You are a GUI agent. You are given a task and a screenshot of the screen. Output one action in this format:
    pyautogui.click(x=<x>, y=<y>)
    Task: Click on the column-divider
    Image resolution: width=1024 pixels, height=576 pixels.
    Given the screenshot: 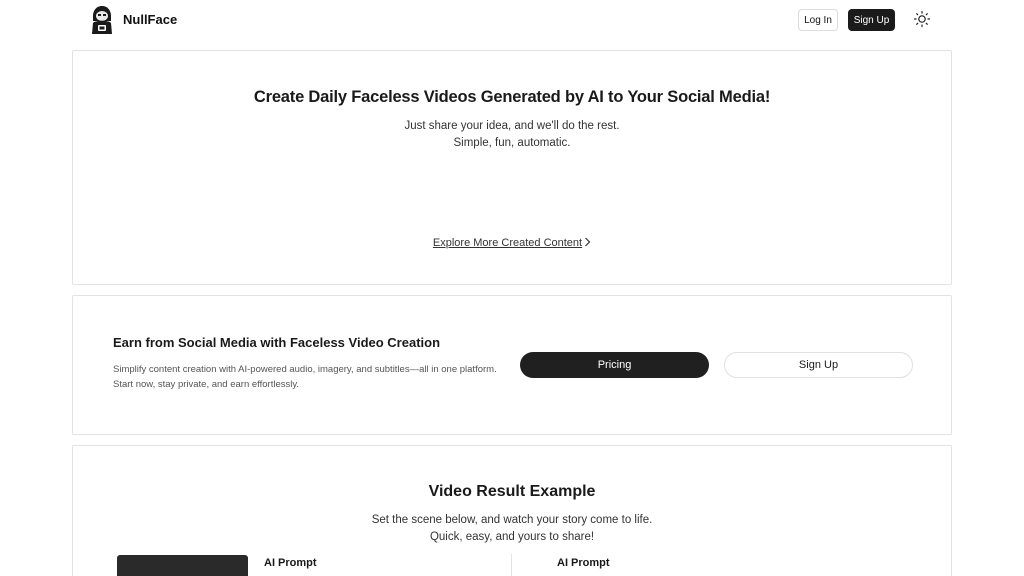 What is the action you would take?
    pyautogui.click(x=511, y=565)
    